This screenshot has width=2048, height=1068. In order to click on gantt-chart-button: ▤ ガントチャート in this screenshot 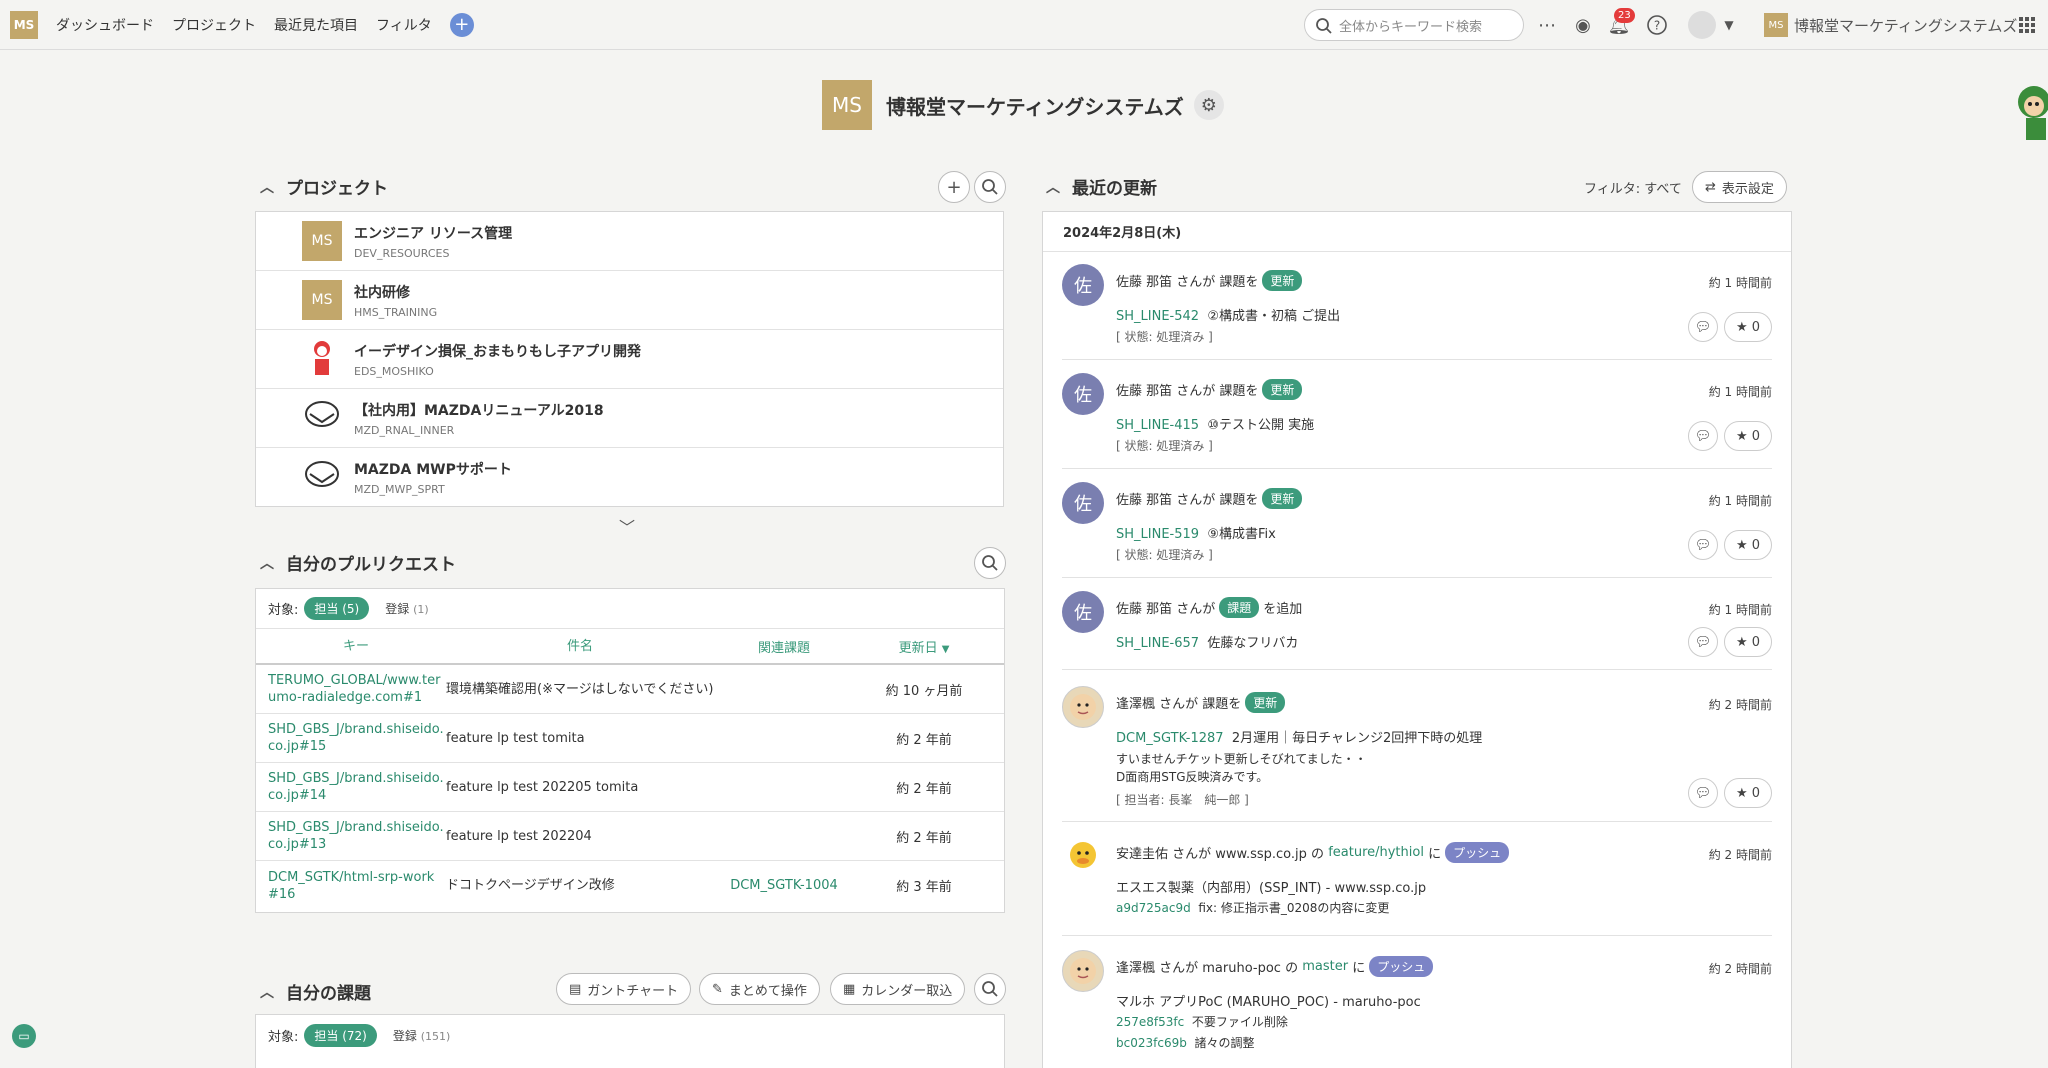, I will do `click(624, 989)`.